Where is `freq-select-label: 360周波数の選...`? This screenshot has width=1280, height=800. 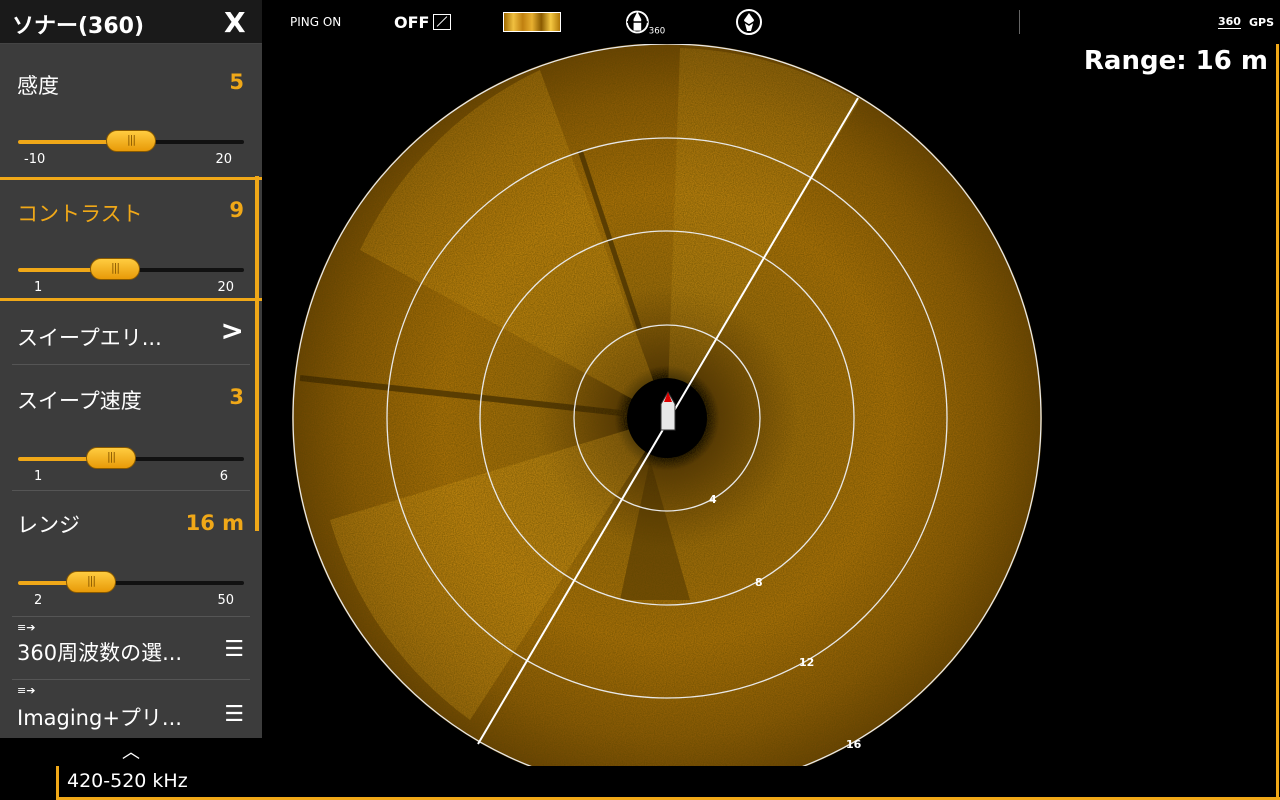
freq-select-label: 360周波数の選... is located at coordinates (100, 653).